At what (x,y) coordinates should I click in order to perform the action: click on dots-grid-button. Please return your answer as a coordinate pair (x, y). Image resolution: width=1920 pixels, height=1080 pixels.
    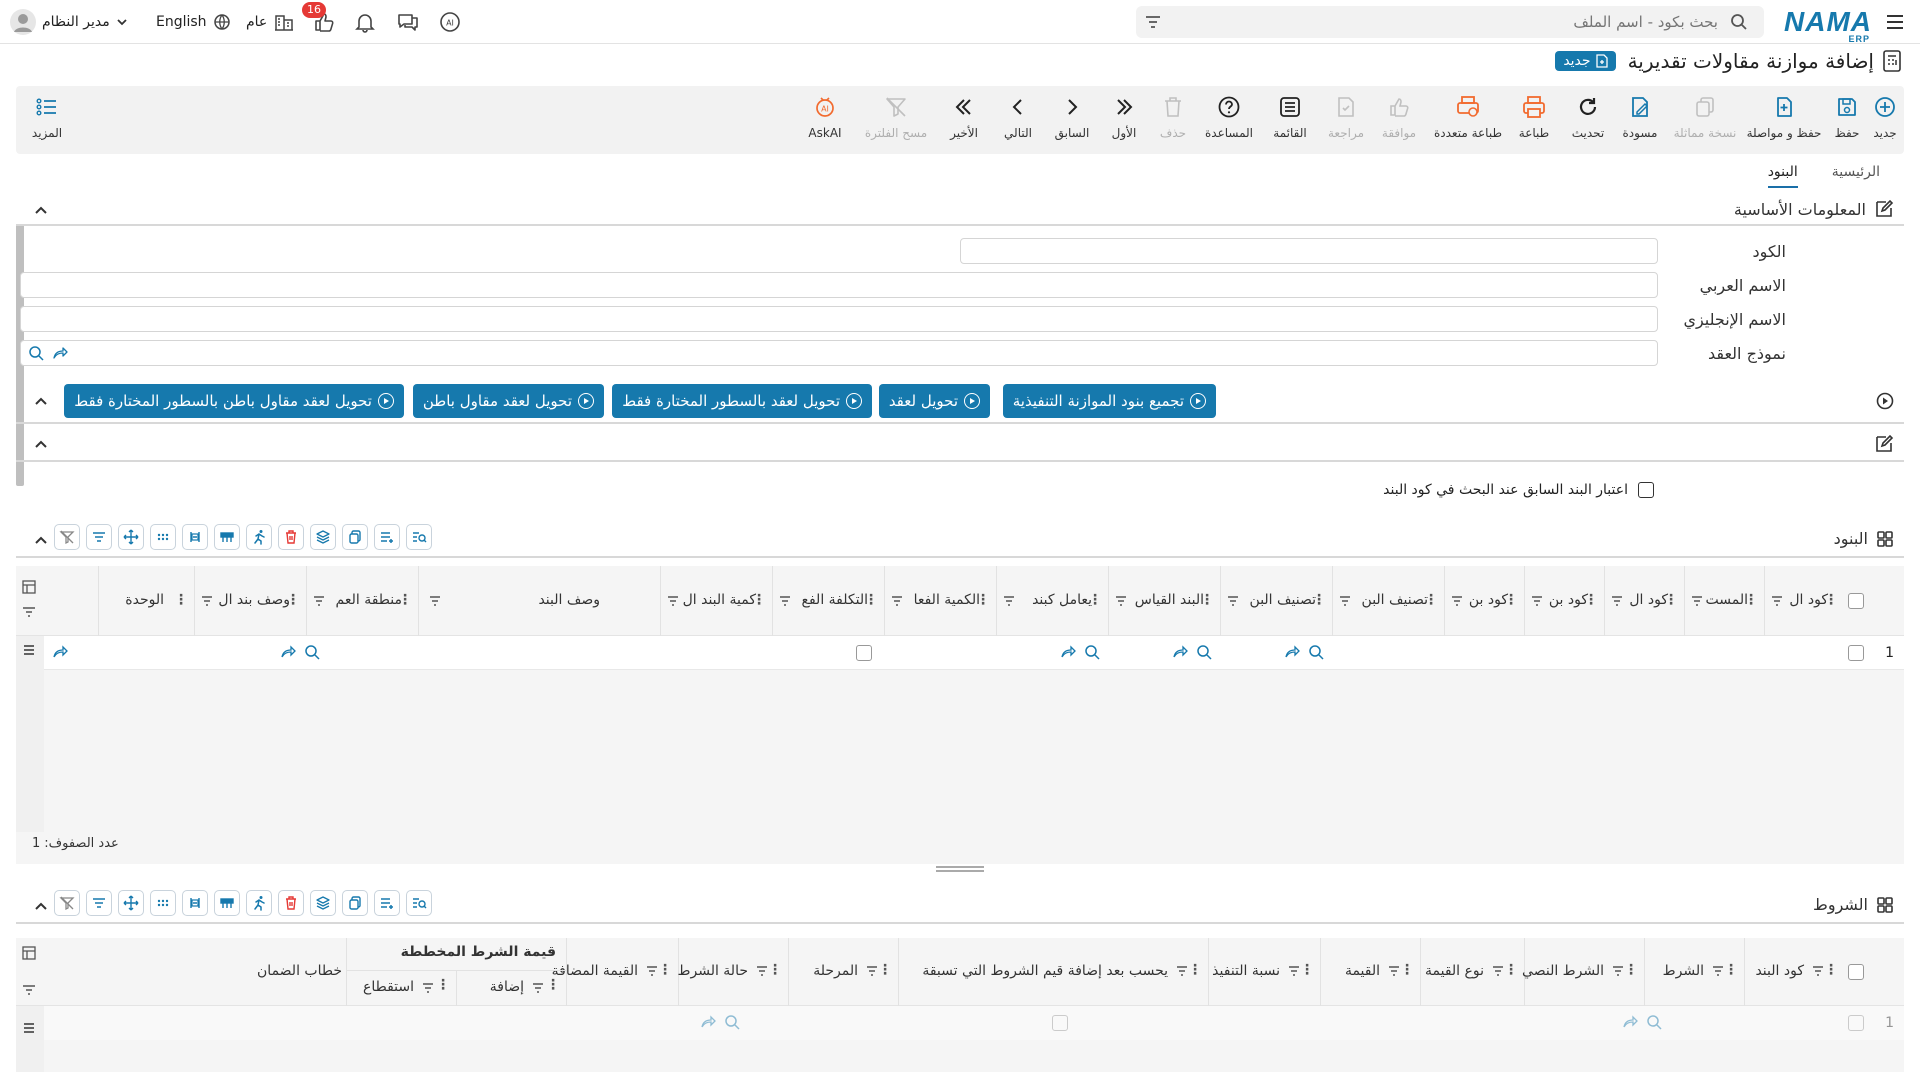
    Looking at the image, I should click on (163, 537).